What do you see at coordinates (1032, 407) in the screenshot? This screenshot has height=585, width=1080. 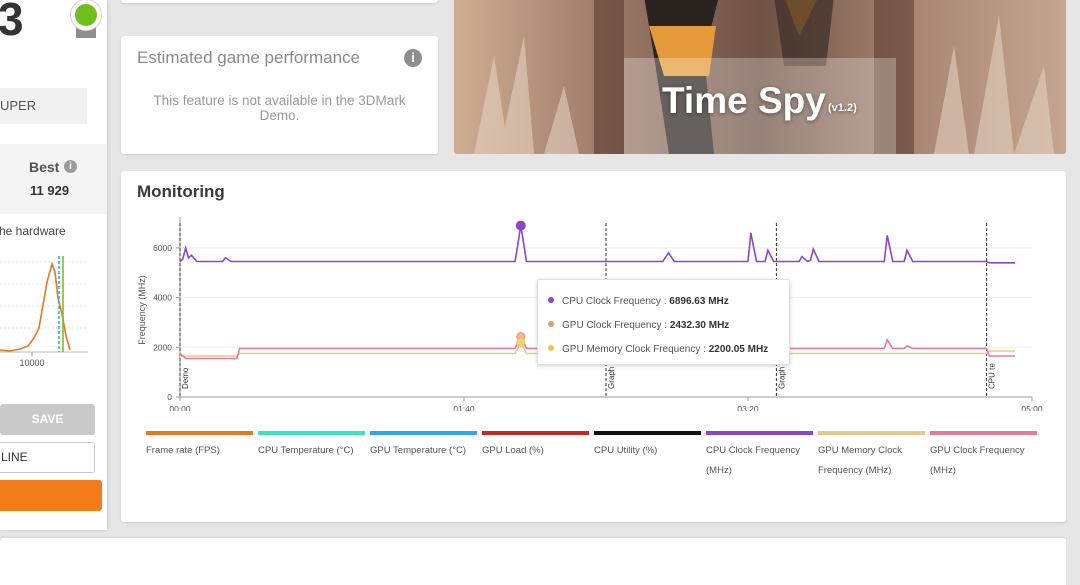 I see `x-tick-label: 05:00` at bounding box center [1032, 407].